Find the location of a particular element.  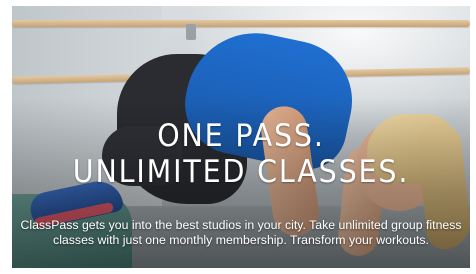

headline-line-1: ONE PASS. is located at coordinates (241, 136).